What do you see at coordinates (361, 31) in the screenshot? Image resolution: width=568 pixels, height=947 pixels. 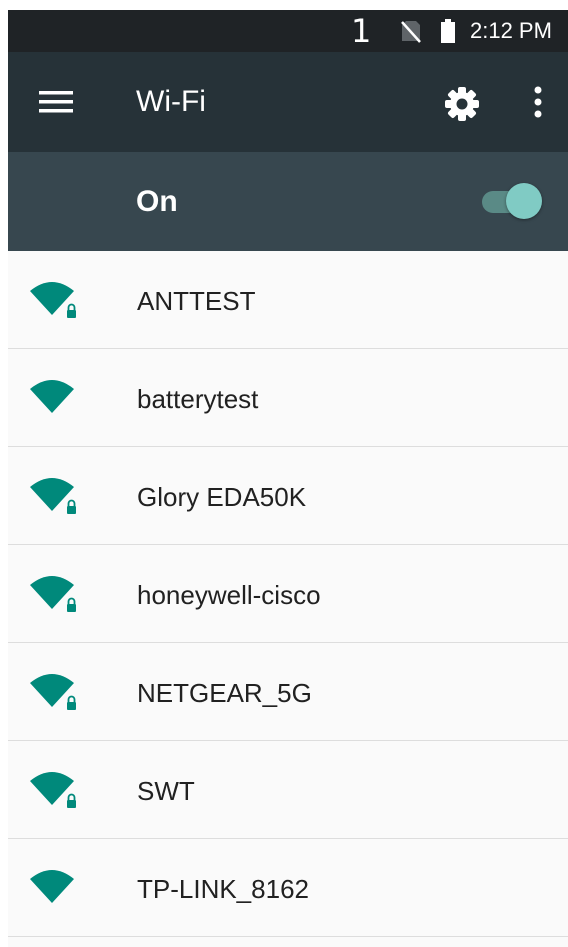 I see `sim-slot-number: 1` at bounding box center [361, 31].